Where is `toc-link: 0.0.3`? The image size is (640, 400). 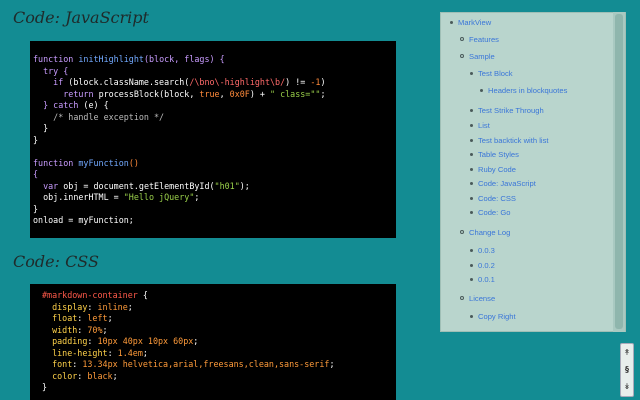
toc-link: 0.0.3 is located at coordinates (482, 250).